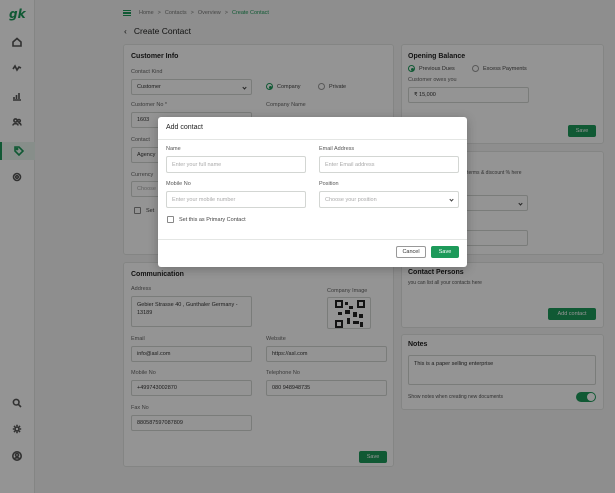  I want to click on chevron-down-icon, so click(451, 199).